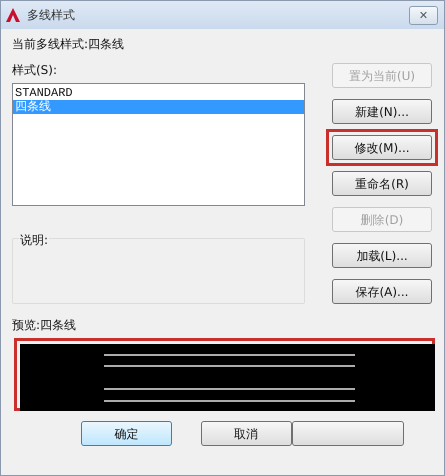 The image size is (445, 476). What do you see at coordinates (382, 183) in the screenshot?
I see `dialog-button: 重命名(R)` at bounding box center [382, 183].